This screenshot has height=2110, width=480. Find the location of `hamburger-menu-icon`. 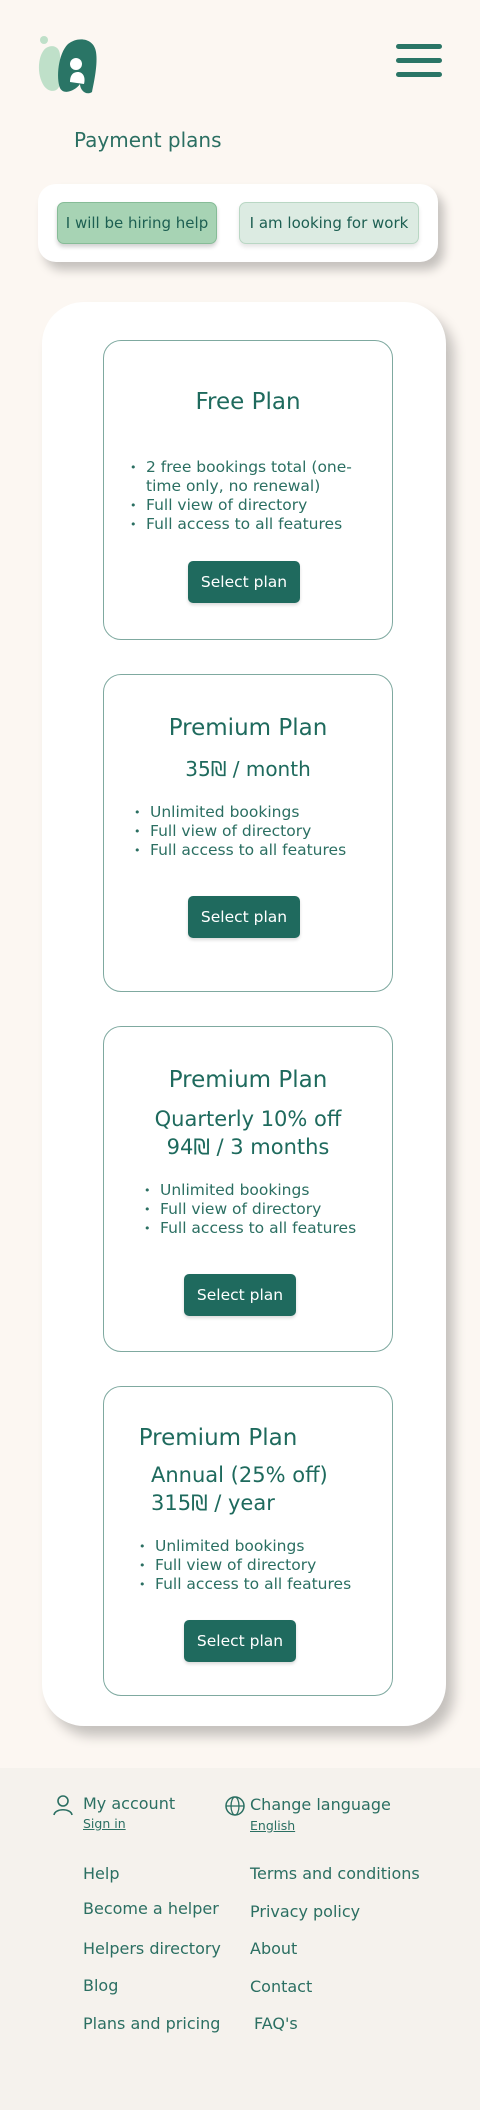

hamburger-menu-icon is located at coordinates (420, 61).